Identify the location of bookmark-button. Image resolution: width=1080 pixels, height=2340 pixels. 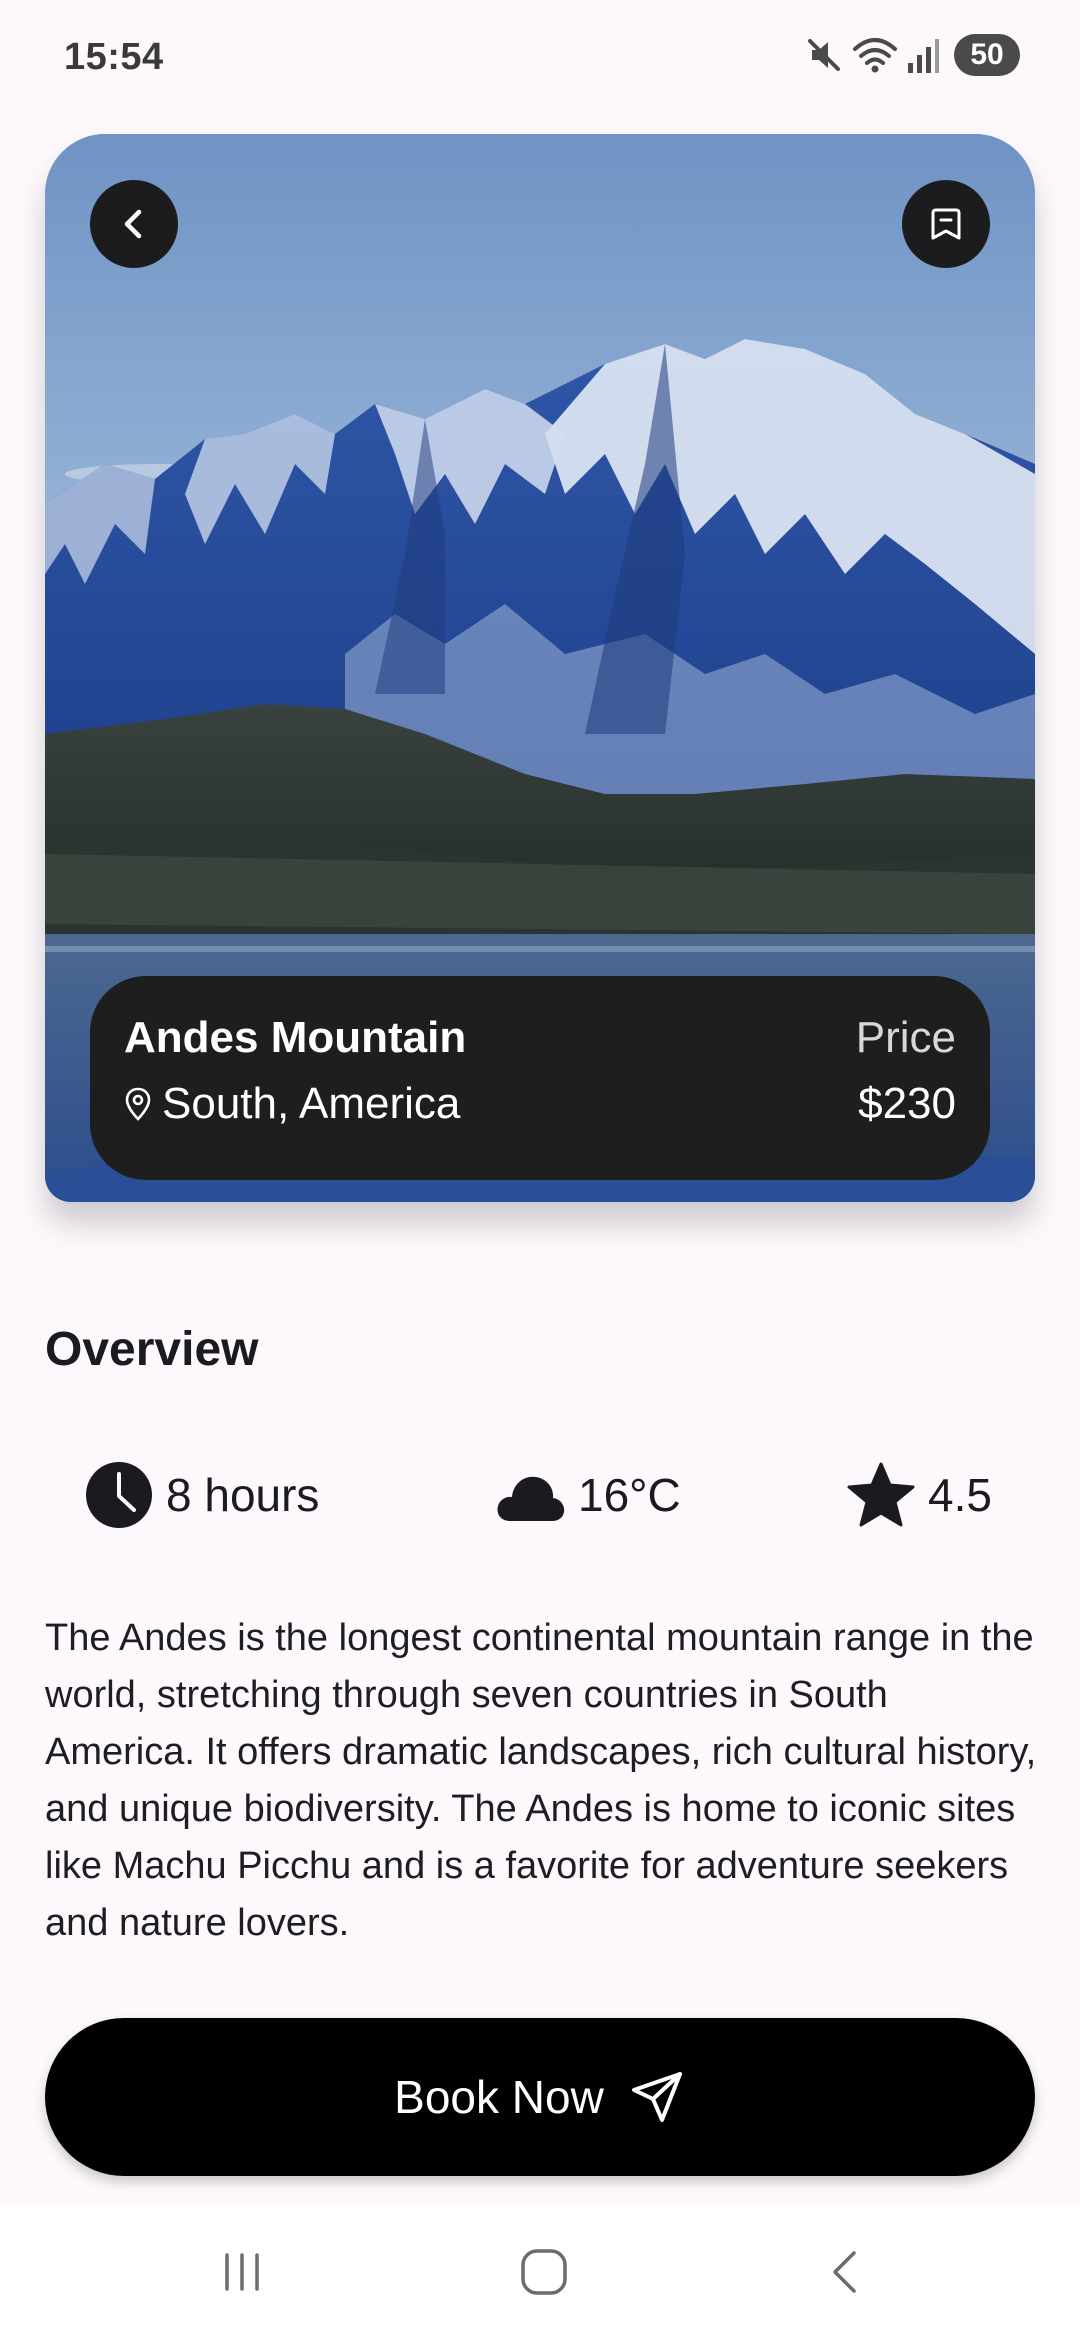
(946, 224).